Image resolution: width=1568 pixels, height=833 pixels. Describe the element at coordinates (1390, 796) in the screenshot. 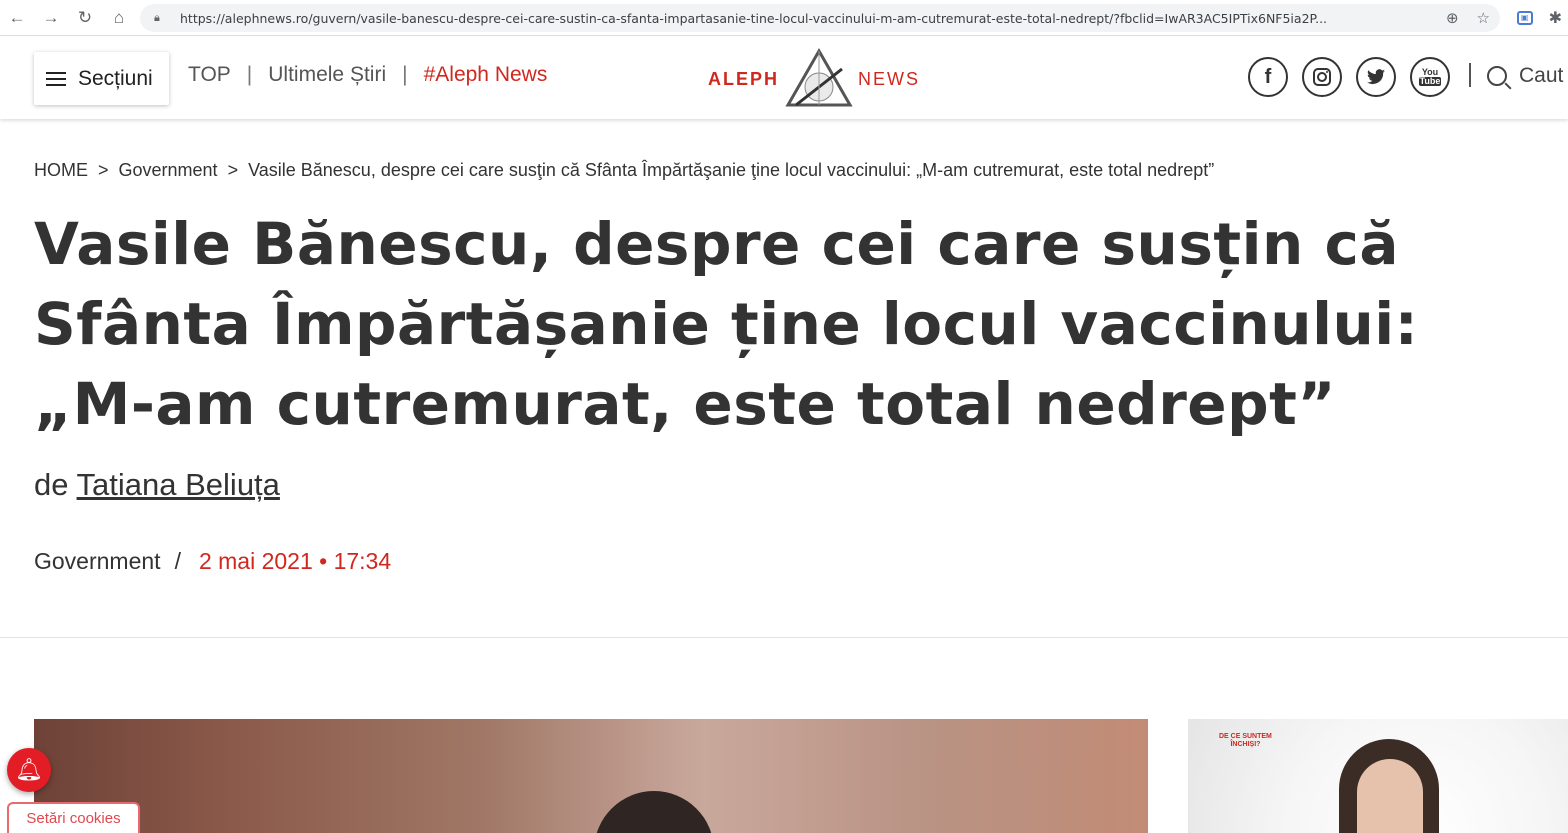

I see `ad-presenter-face` at that location.